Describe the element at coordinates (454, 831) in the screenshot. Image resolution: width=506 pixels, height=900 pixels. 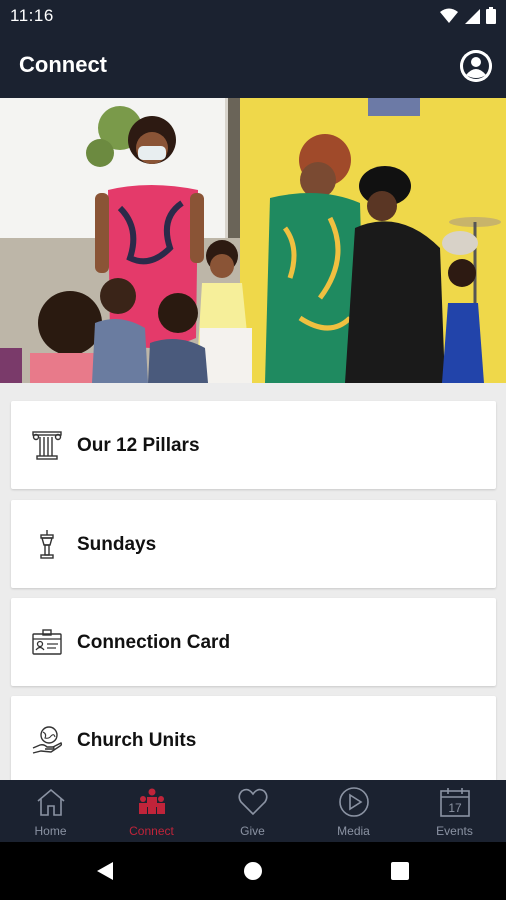
I see `nav-label: Events` at that location.